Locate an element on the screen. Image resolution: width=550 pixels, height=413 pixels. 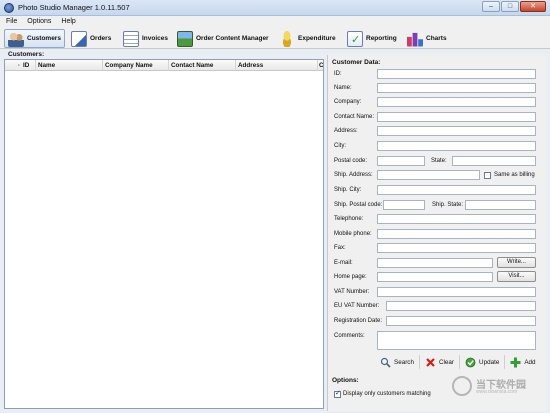
orders-icon is located at coordinates (79, 38).